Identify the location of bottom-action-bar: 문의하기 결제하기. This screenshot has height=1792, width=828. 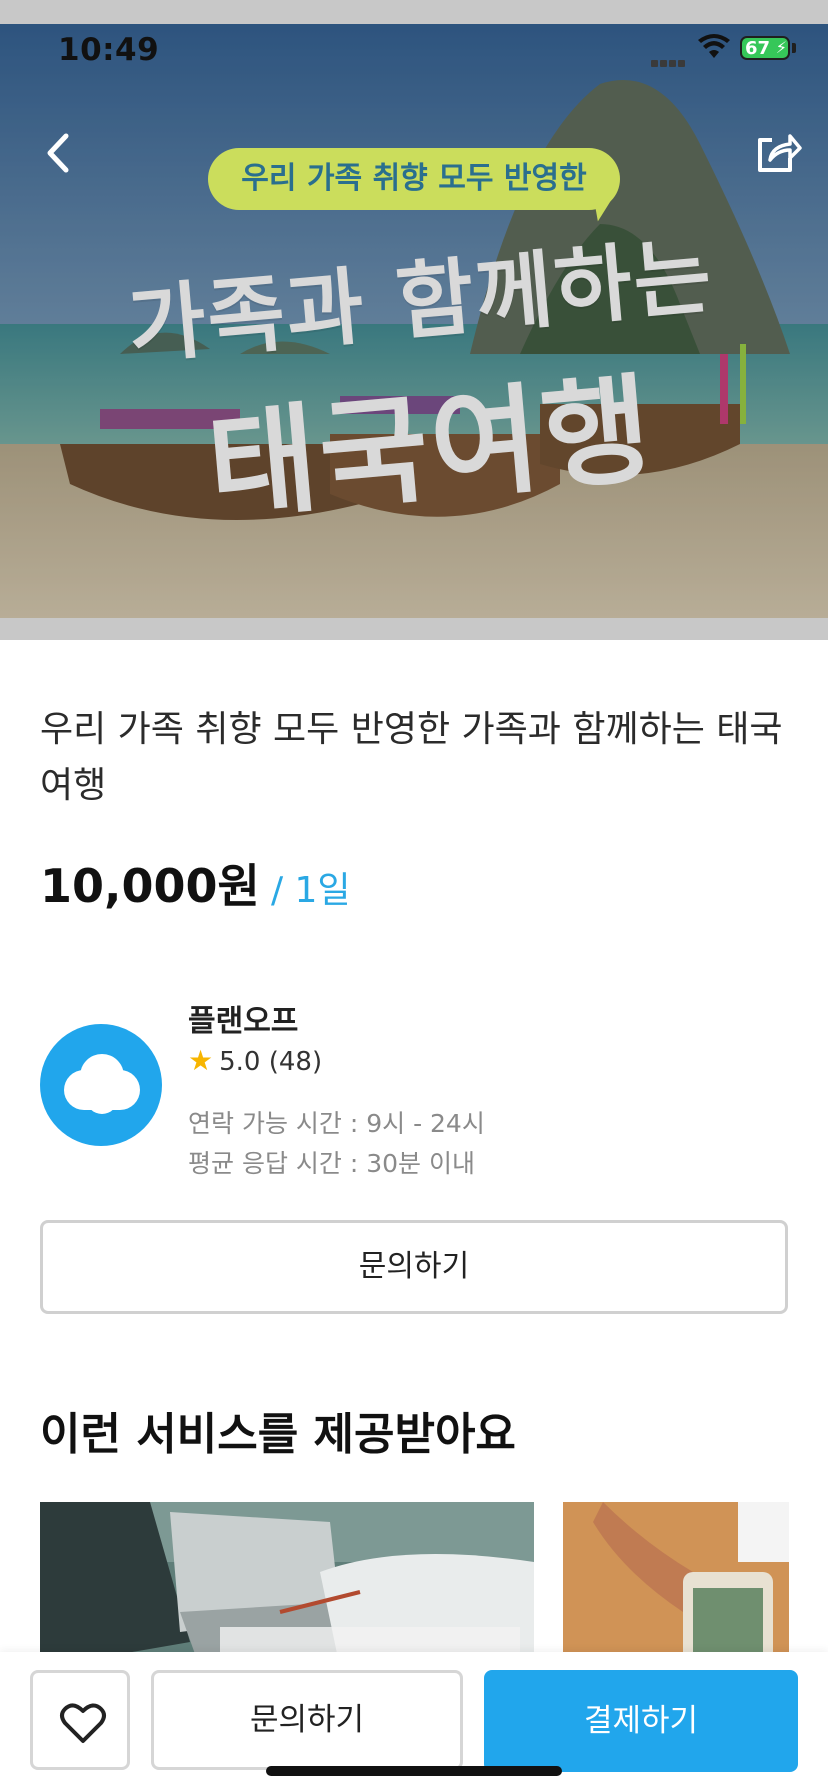
(414, 1722).